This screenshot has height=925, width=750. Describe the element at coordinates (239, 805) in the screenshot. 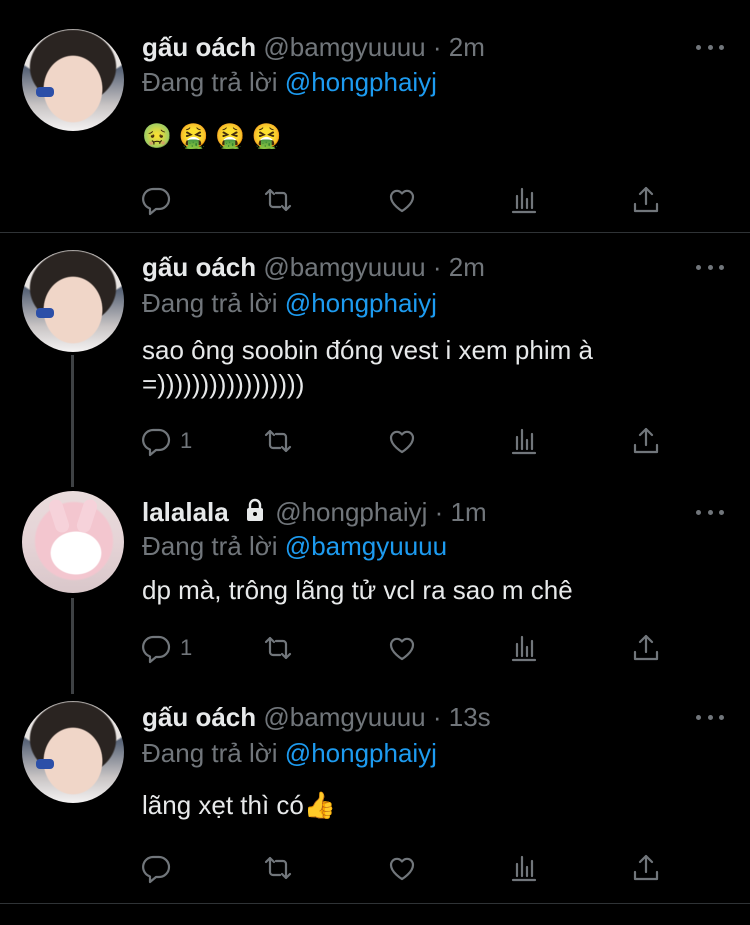

I see `tweet-text: lãng xẹt thì có👍` at that location.